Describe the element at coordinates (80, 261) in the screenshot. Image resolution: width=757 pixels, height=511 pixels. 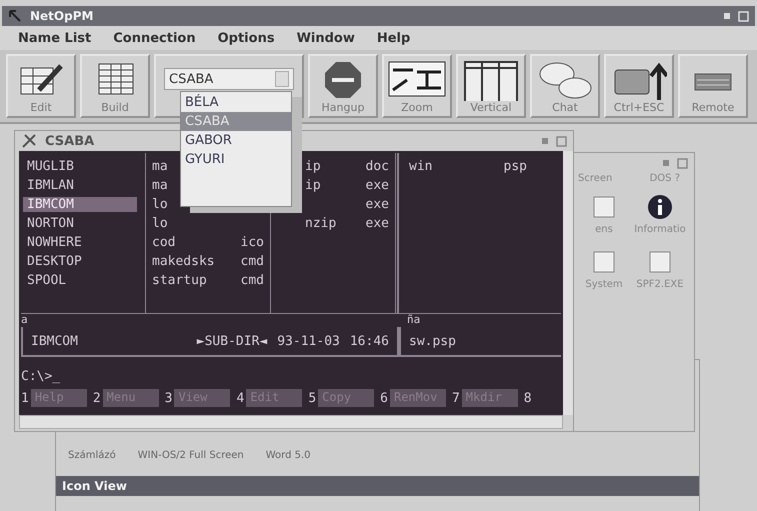
I see `directory-entry: DESKTOP` at that location.